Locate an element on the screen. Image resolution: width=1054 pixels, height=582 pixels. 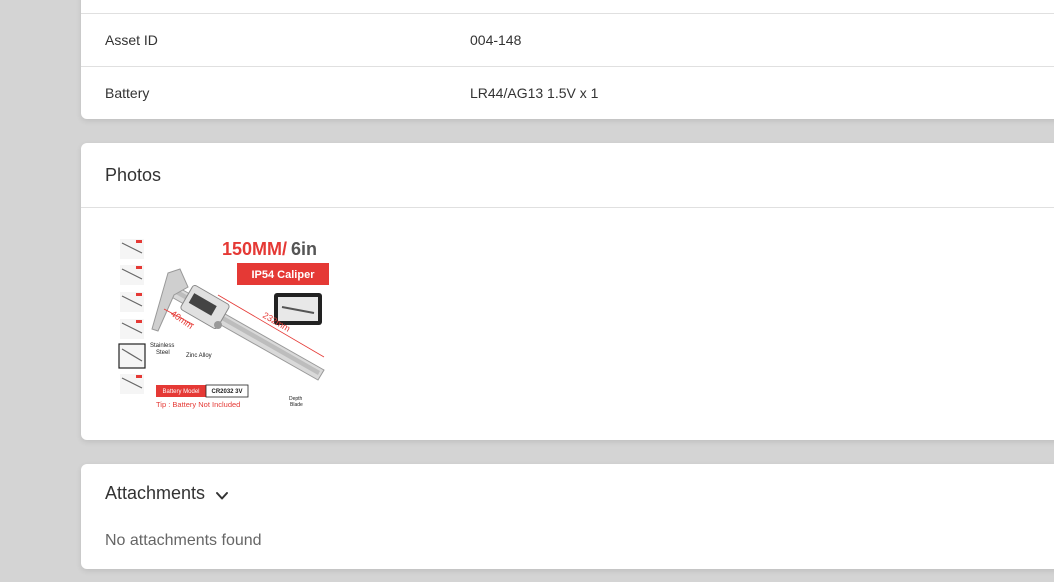
empty-state-text: No attachments found is located at coordinates (183, 540).